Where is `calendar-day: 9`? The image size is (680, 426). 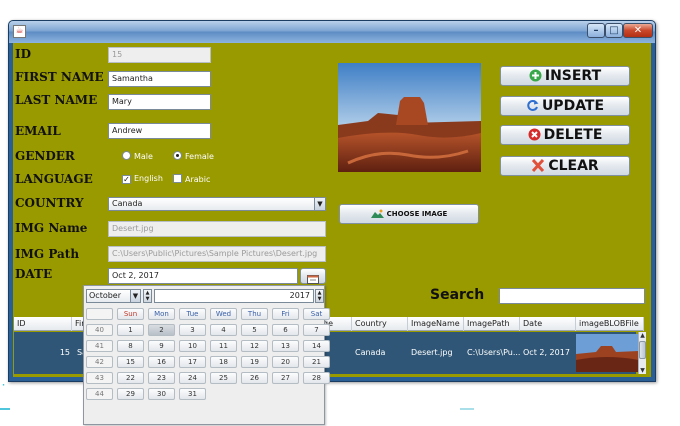
calendar-day: 9 is located at coordinates (161, 346).